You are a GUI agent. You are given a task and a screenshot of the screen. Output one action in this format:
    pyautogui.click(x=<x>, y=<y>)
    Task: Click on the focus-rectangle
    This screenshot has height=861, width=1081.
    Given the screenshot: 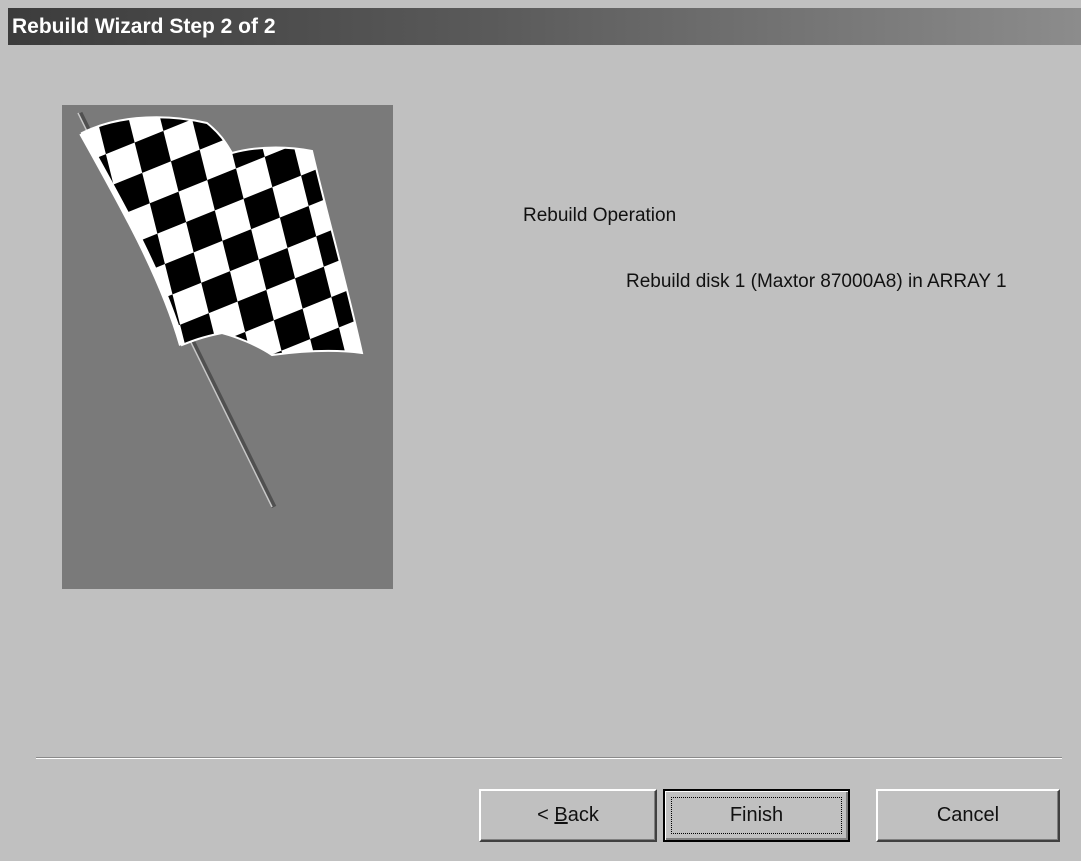 What is the action you would take?
    pyautogui.click(x=756, y=815)
    